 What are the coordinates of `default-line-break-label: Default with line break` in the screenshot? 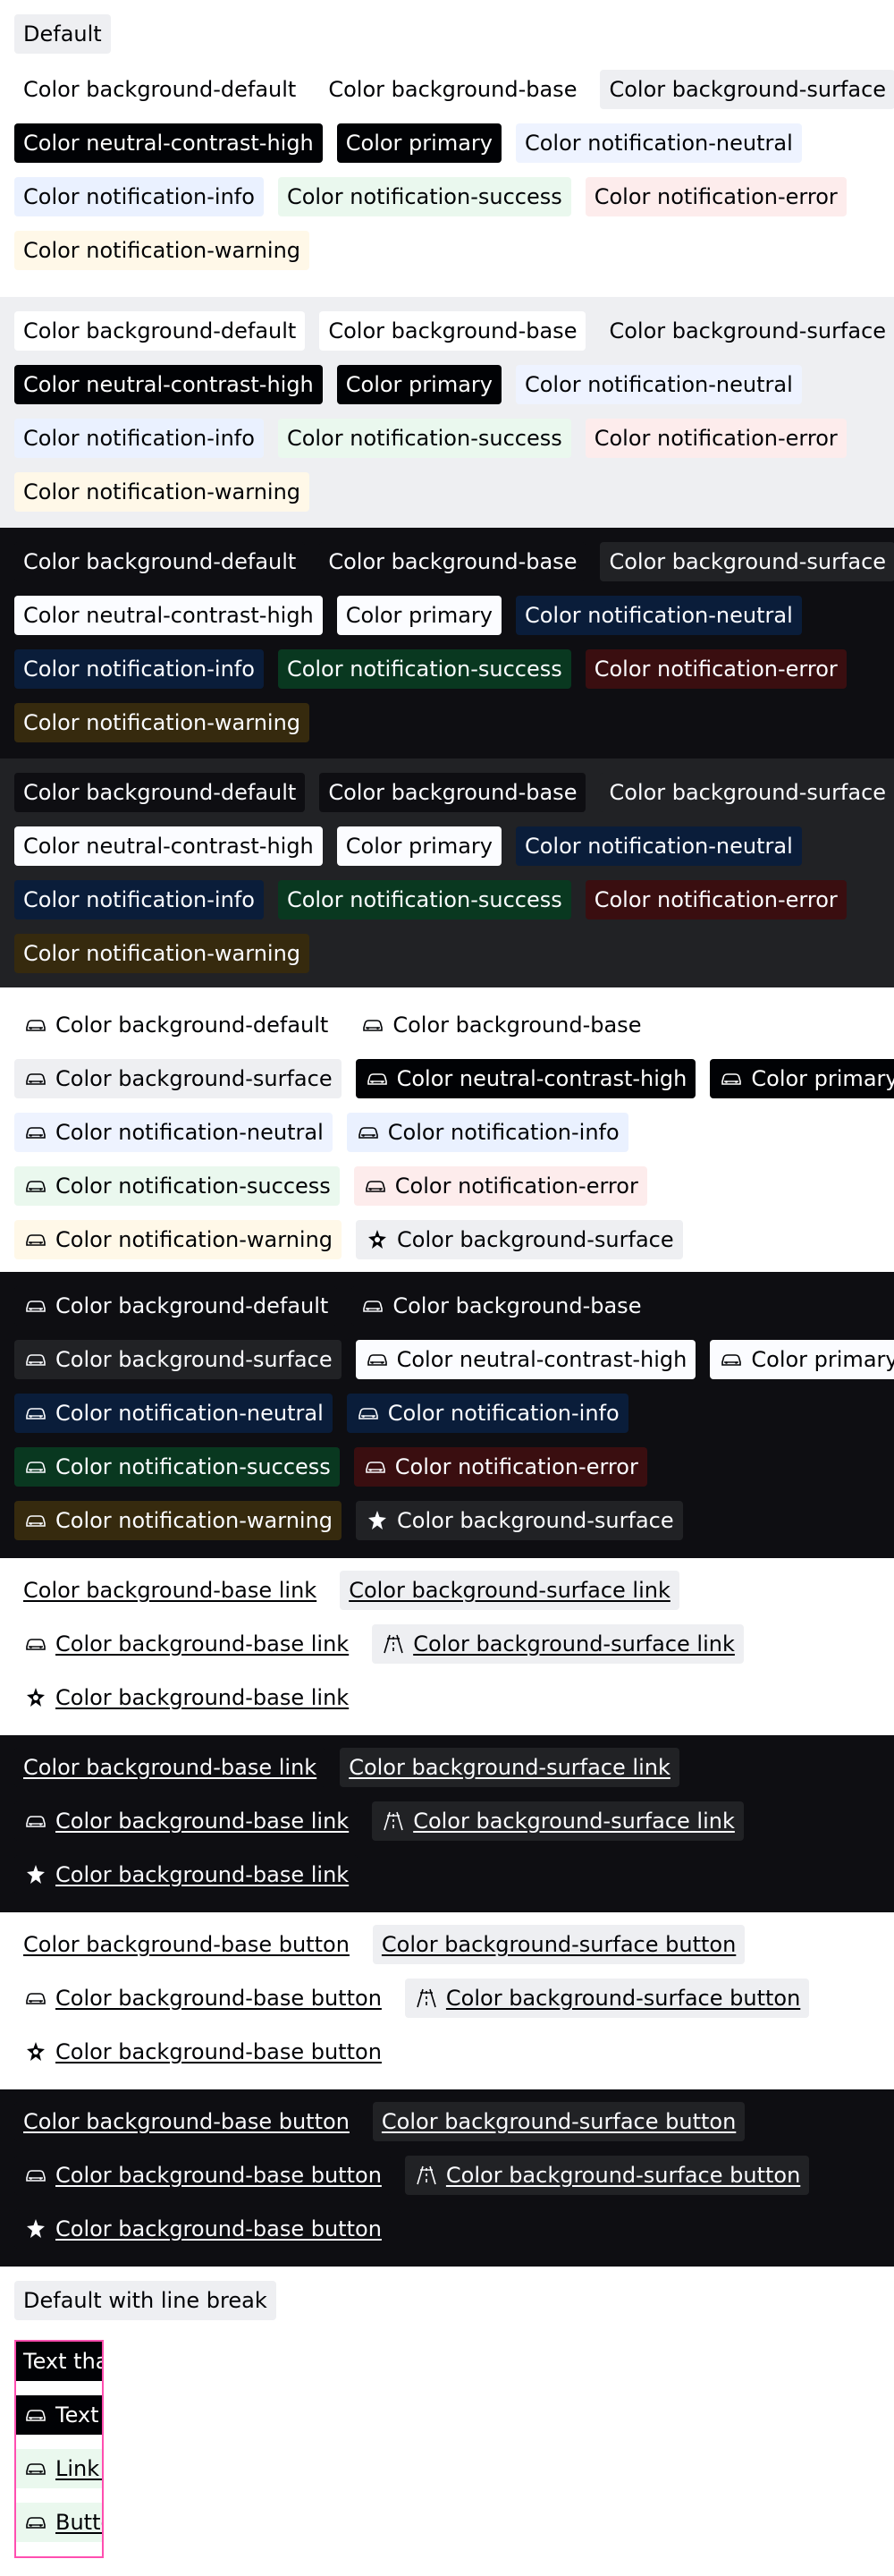 It's located at (145, 2300).